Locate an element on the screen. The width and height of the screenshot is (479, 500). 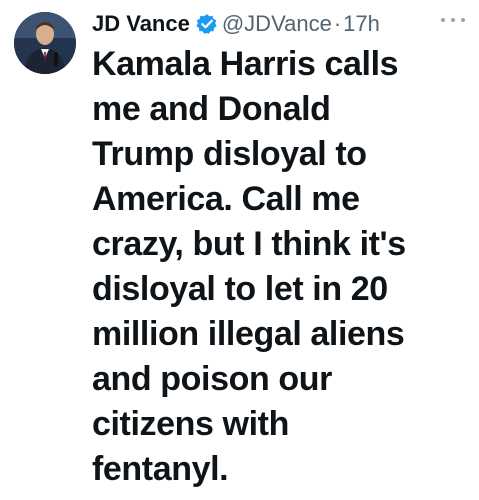
more-options-icon is located at coordinates (453, 20).